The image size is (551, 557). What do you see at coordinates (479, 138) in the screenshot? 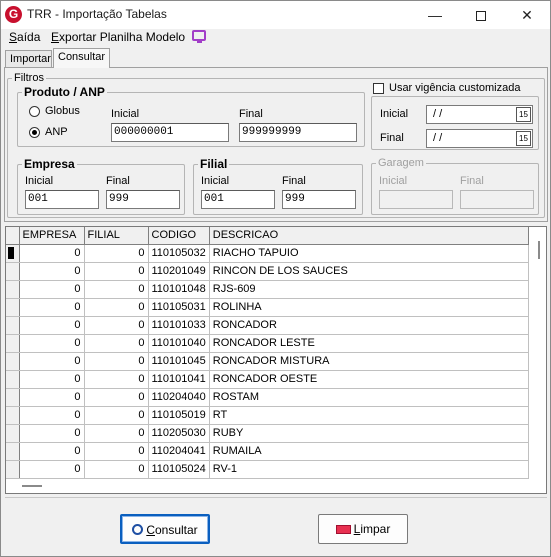
I see `vigencia-final-input: / / 15` at bounding box center [479, 138].